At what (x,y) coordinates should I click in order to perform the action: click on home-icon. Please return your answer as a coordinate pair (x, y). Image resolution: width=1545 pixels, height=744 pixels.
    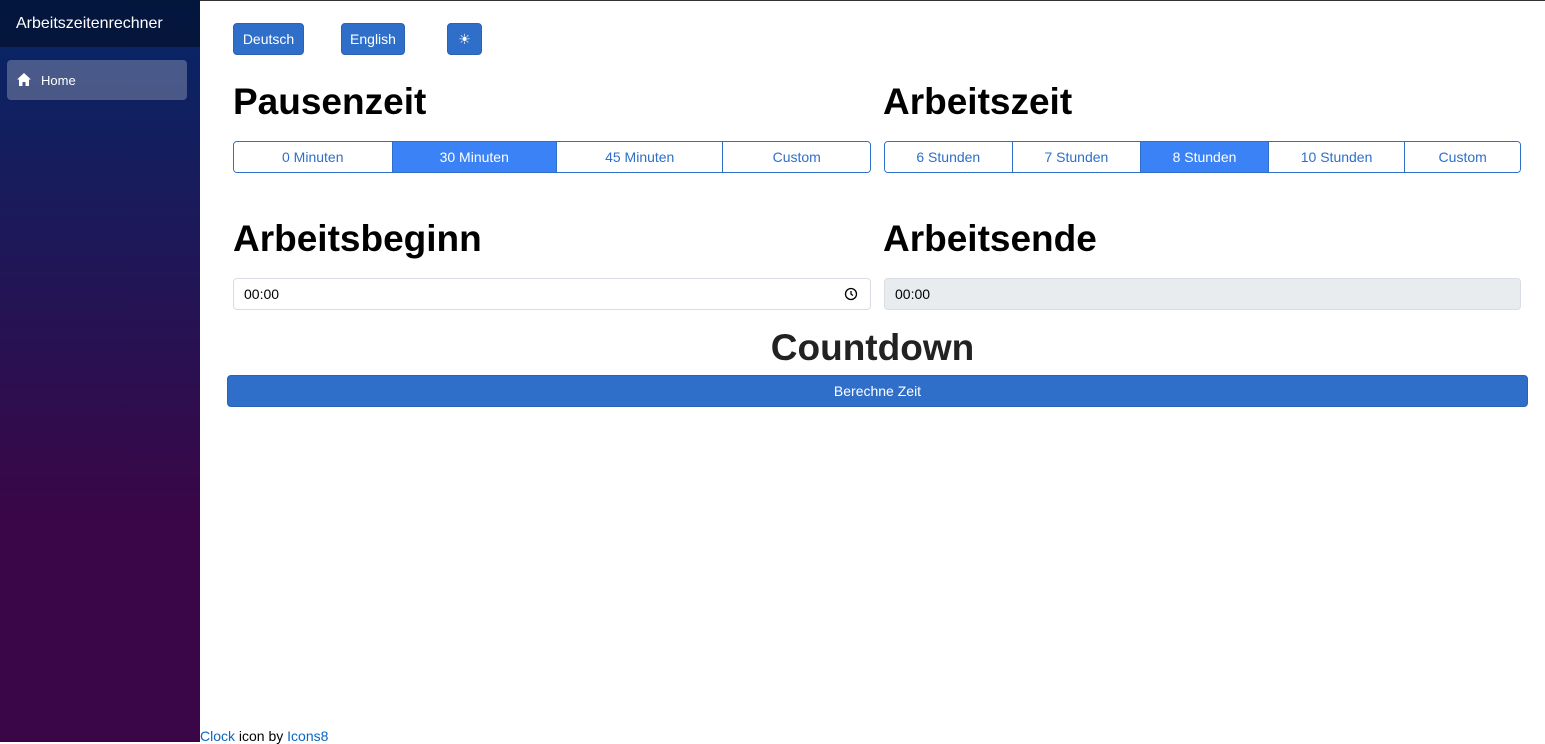
    Looking at the image, I should click on (24, 80).